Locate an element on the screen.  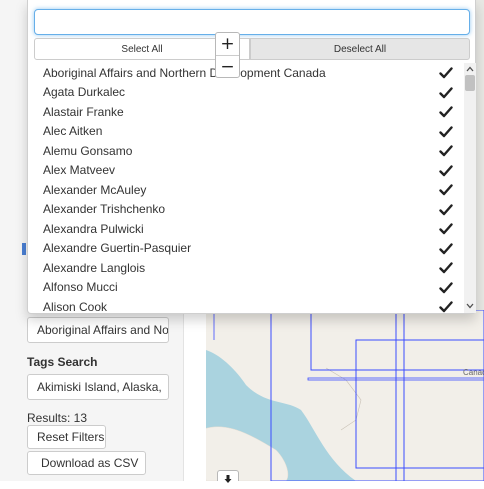
scrollbar-thumb is located at coordinates (470, 83).